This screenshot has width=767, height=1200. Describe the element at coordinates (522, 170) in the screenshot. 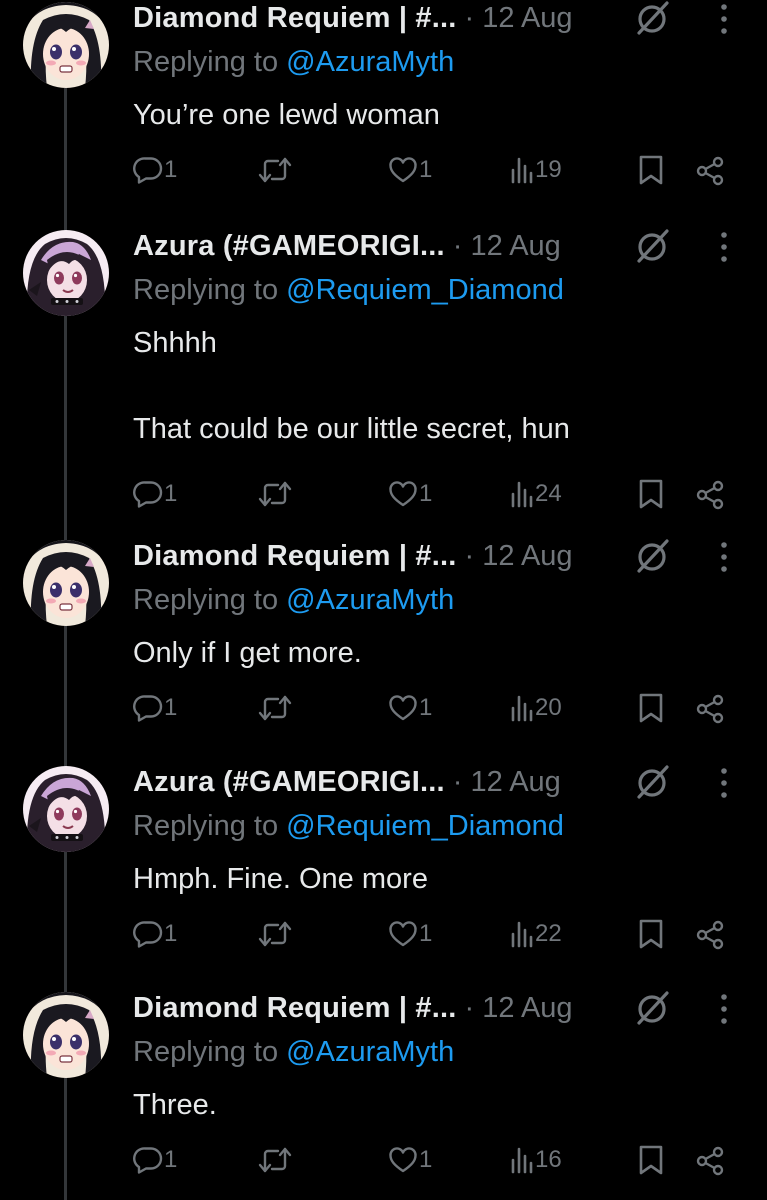

I see `views-icon` at that location.